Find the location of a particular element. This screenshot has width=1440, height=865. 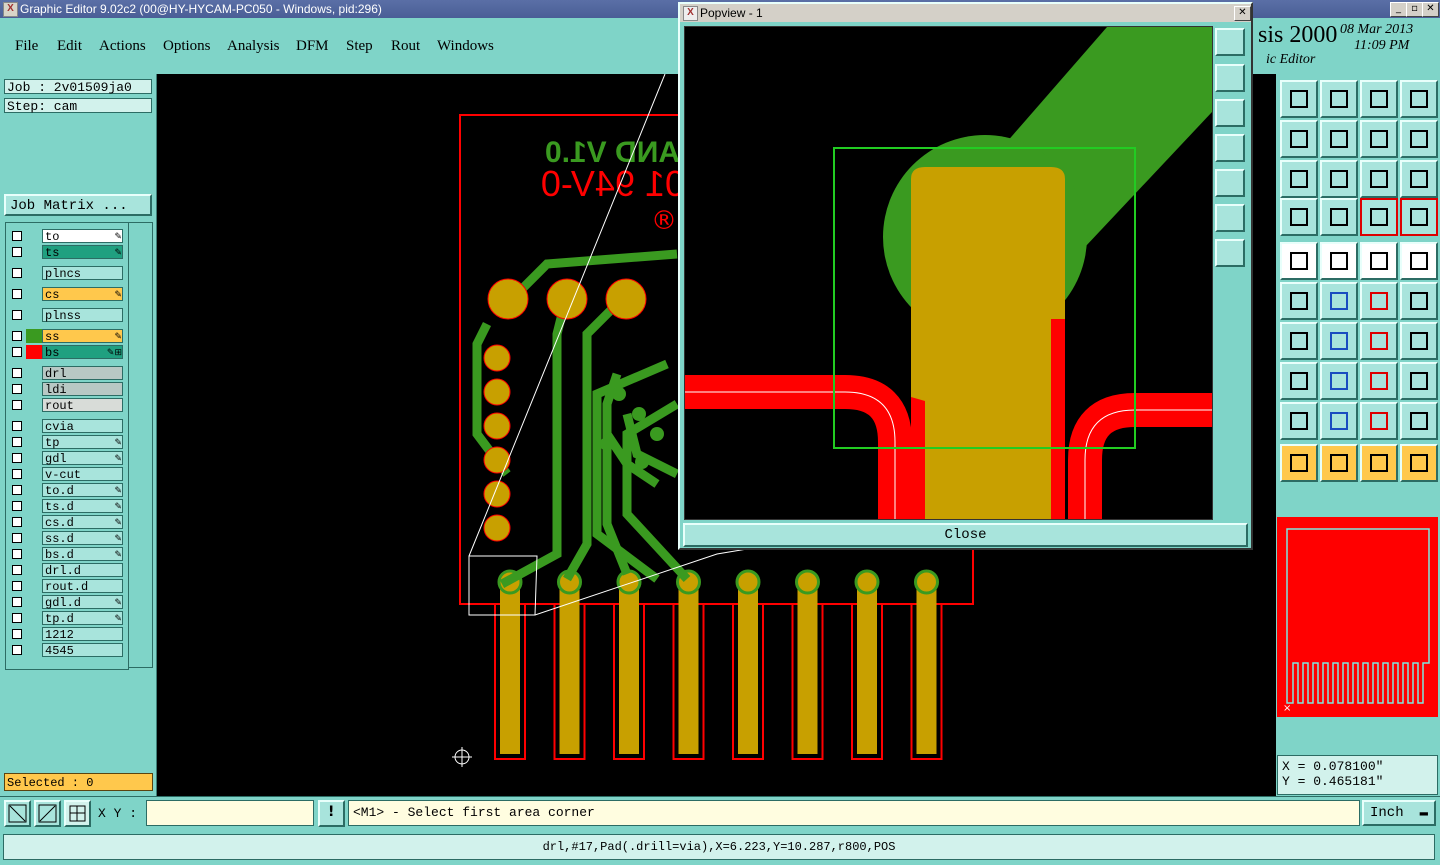

menu-rout: Rout is located at coordinates (405, 46).